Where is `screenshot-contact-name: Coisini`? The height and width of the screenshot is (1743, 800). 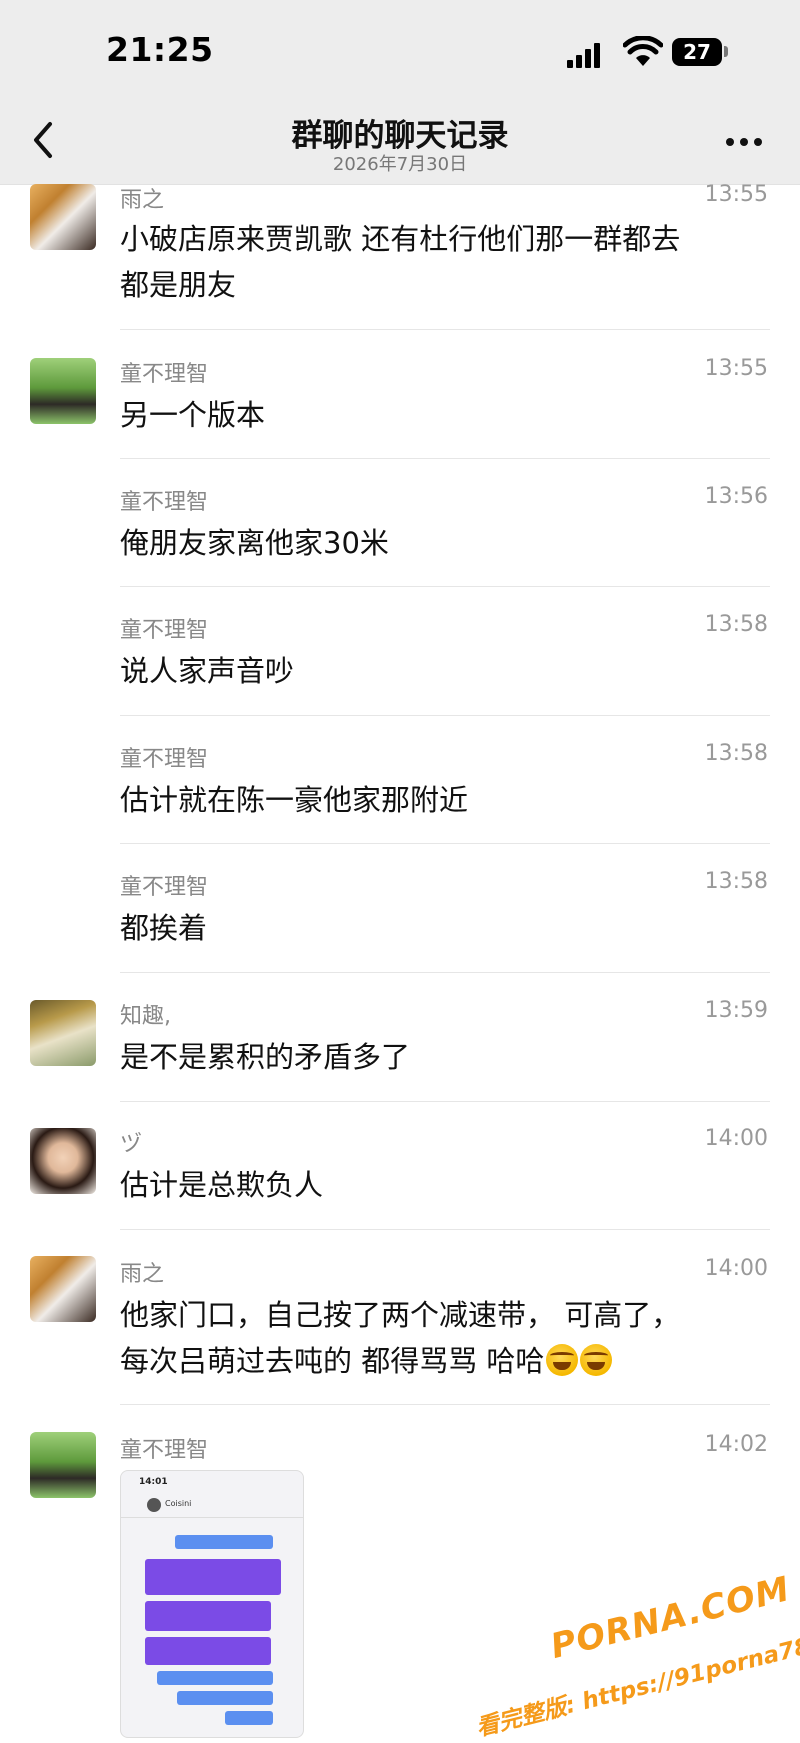
screenshot-contact-name: Coisini is located at coordinates (178, 1503).